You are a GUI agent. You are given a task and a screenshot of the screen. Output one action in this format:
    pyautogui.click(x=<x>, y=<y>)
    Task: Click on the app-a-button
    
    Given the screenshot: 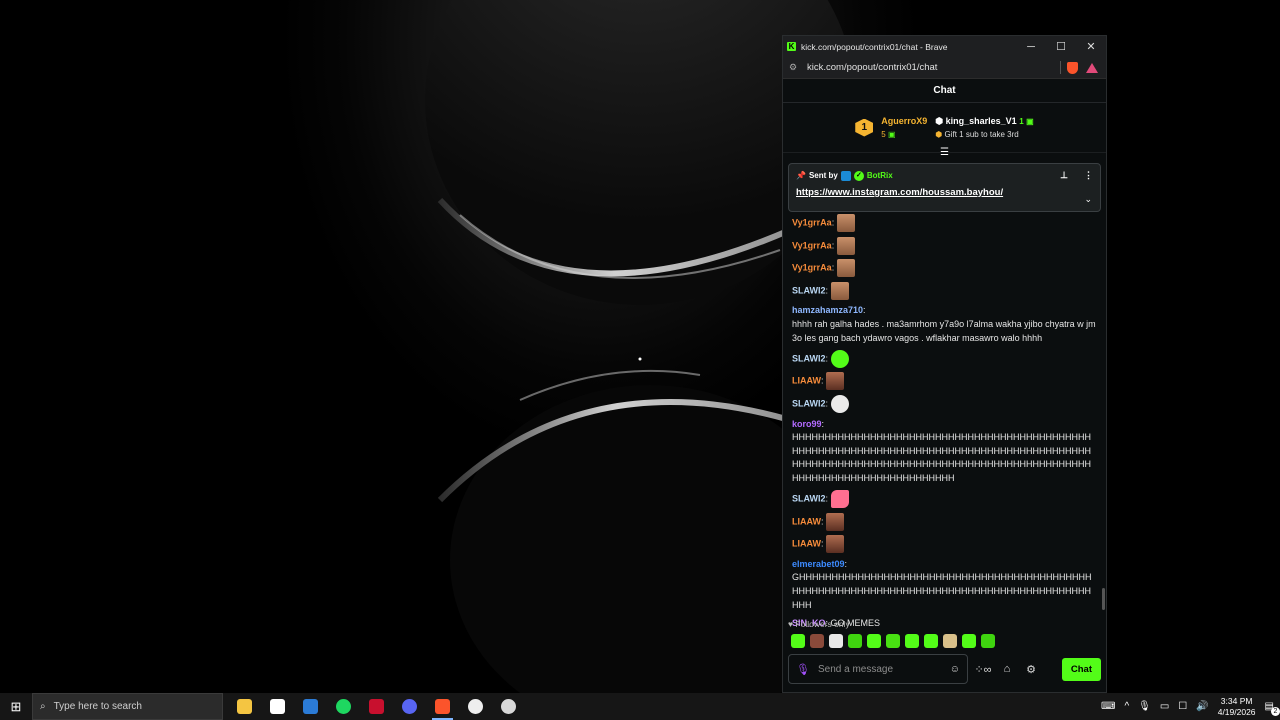 What is the action you would take?
    pyautogui.click(x=376, y=706)
    